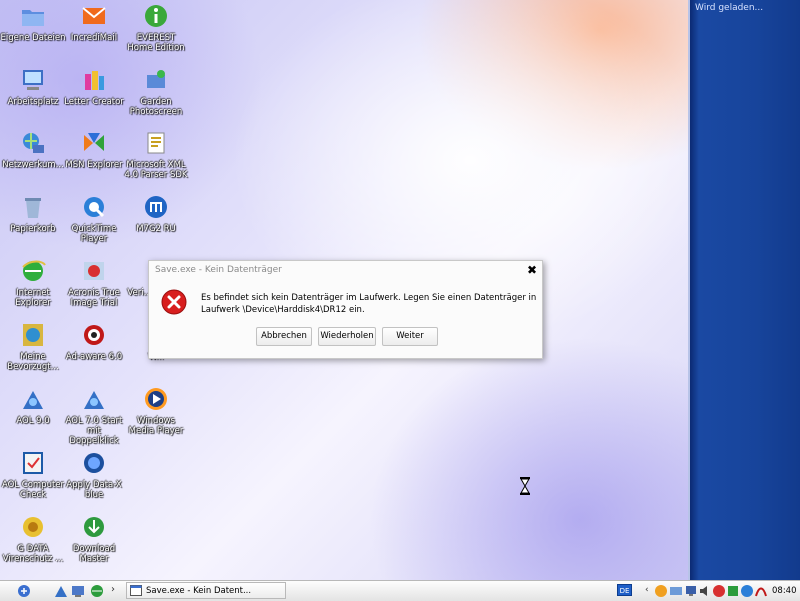 Image resolution: width=800 pixels, height=601 pixels. Describe the element at coordinates (525, 486) in the screenshot. I see `hourglass-cursor-icon` at that location.